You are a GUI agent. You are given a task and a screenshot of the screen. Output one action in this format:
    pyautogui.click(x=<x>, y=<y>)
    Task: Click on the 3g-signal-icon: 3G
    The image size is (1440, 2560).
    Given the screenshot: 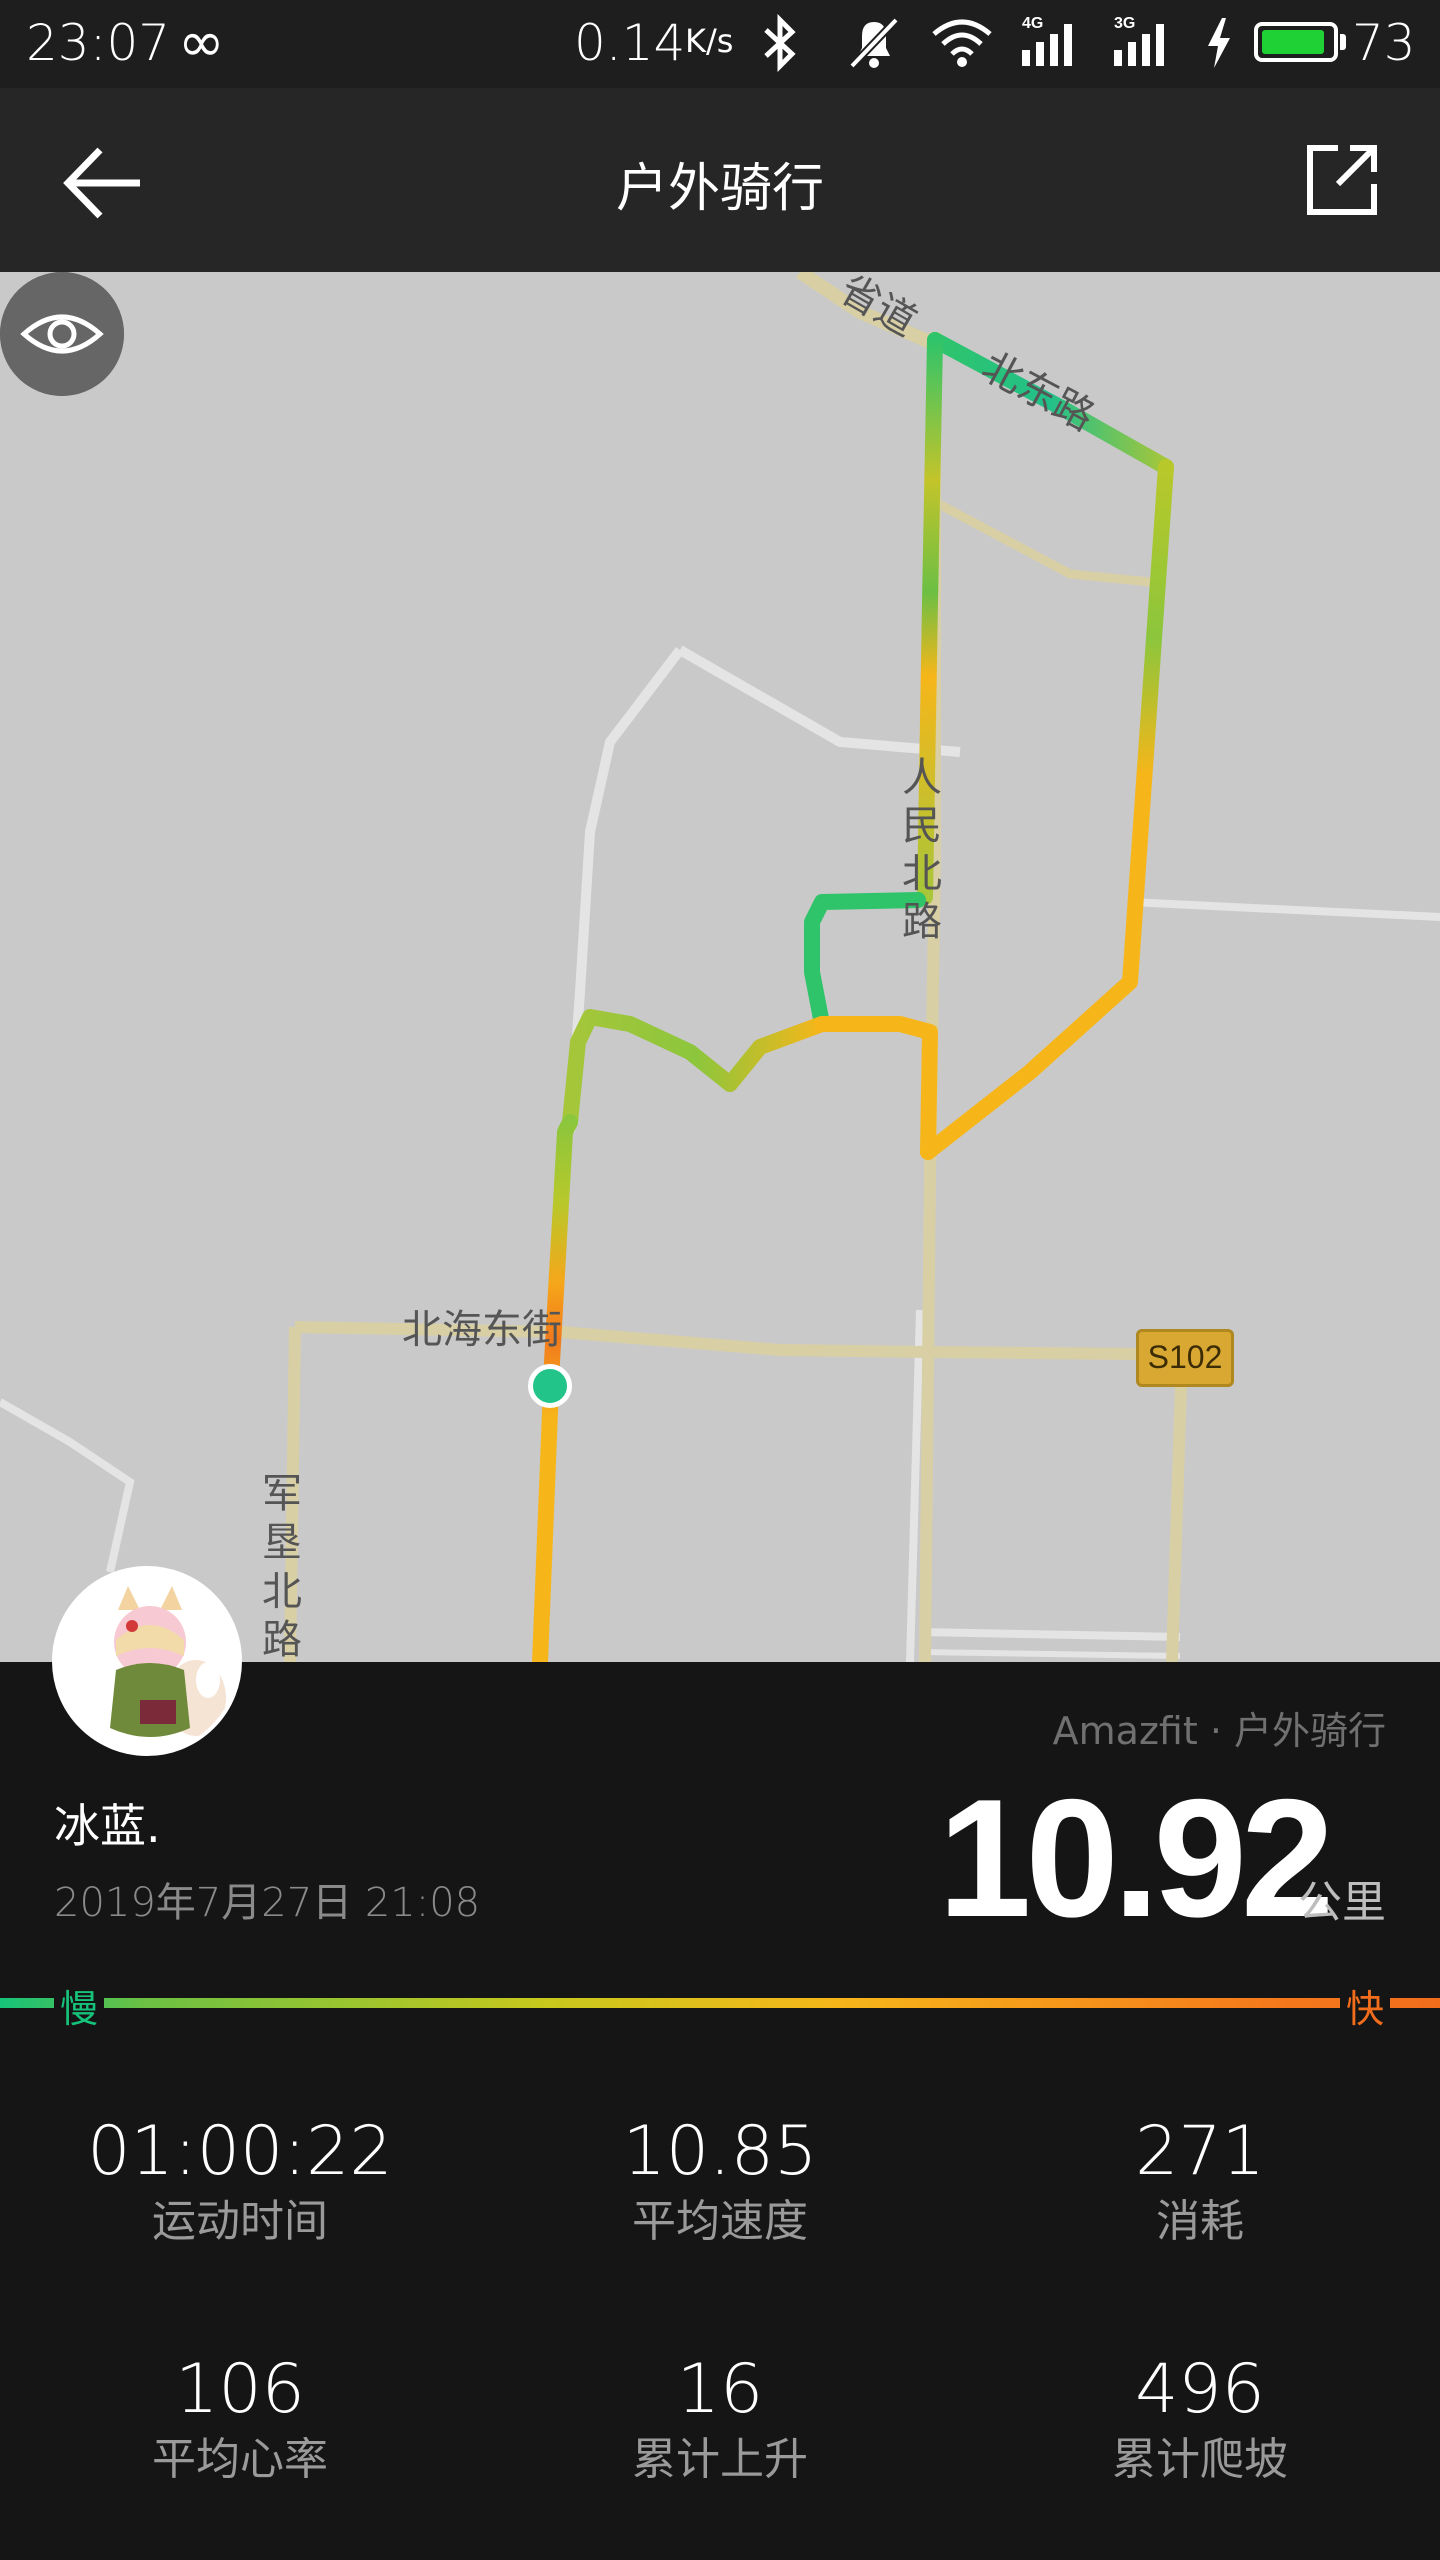 What is the action you would take?
    pyautogui.click(x=1139, y=40)
    